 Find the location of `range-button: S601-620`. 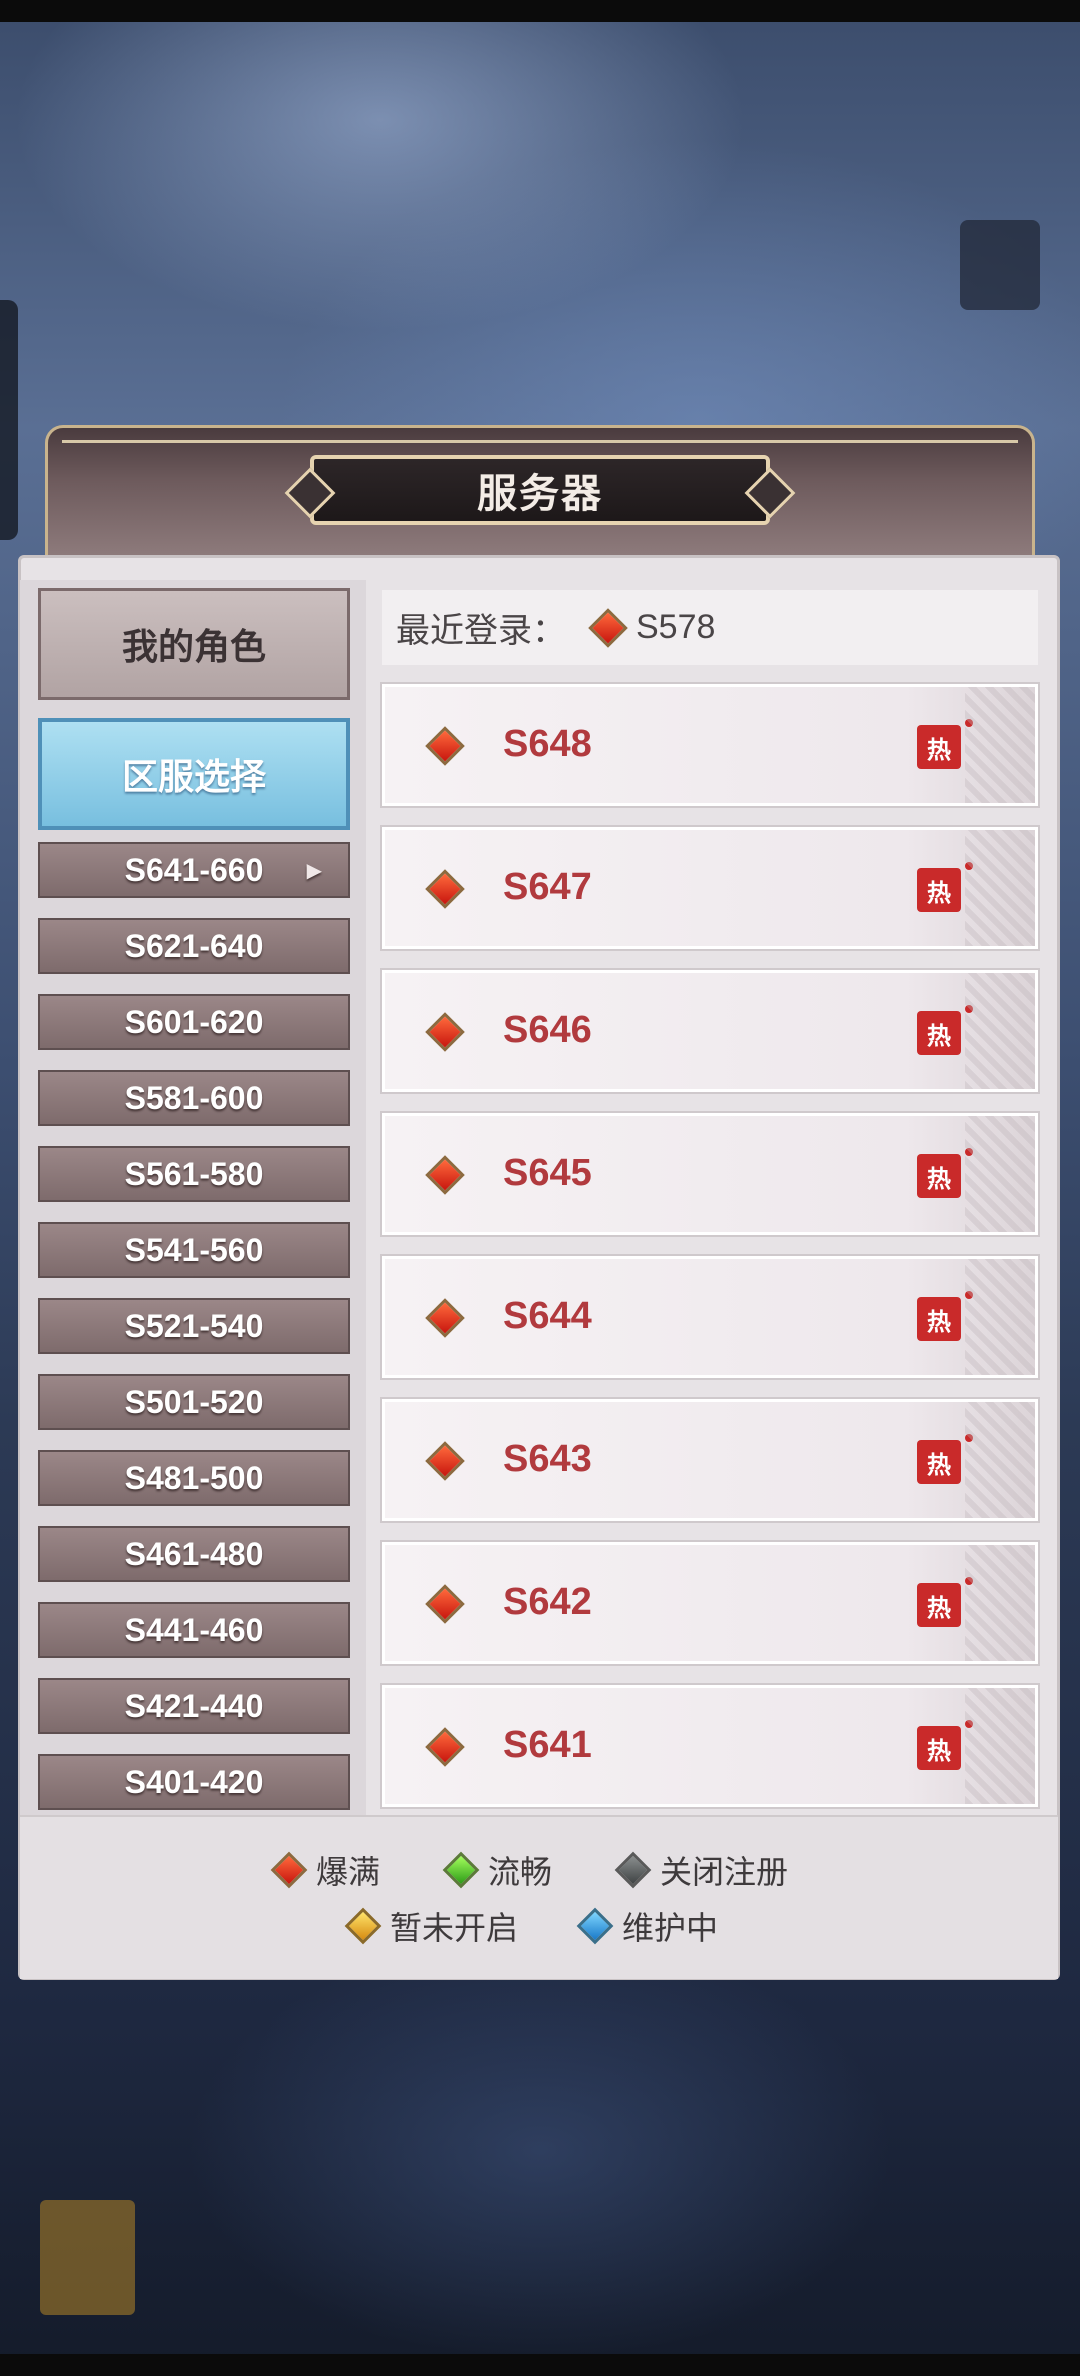

range-button: S601-620 is located at coordinates (194, 1022).